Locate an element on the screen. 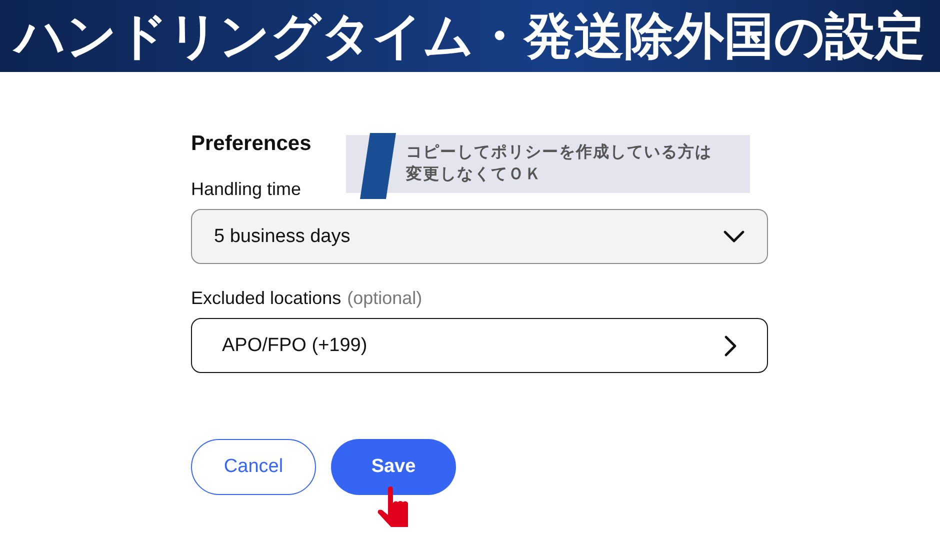 The image size is (940, 559). save-button: Save is located at coordinates (393, 467).